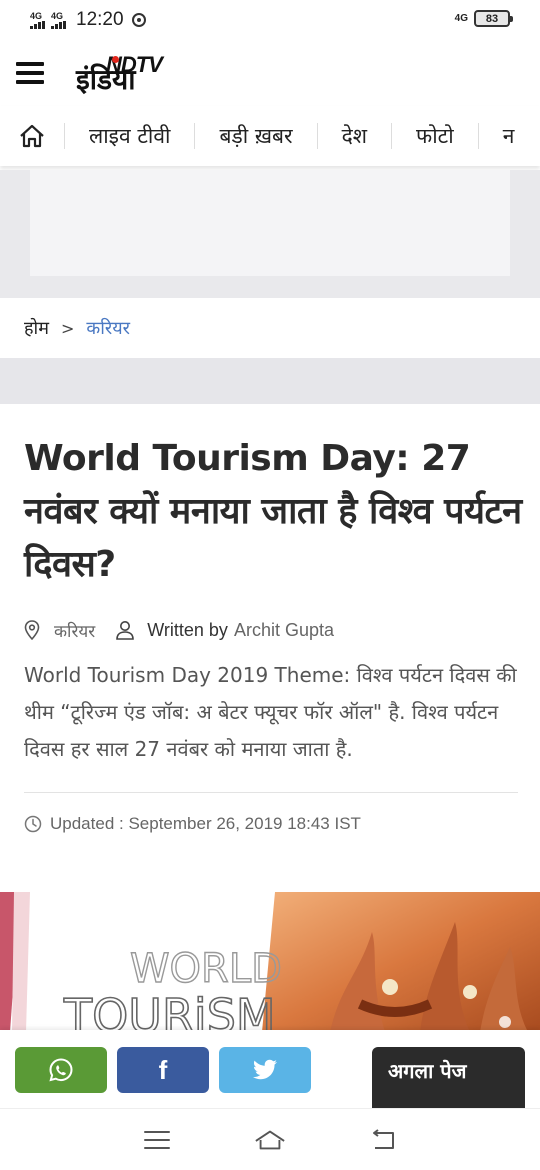 The image size is (540, 1170). What do you see at coordinates (106, 79) in the screenshot?
I see `logo-text-hi: इंडिया` at bounding box center [106, 79].